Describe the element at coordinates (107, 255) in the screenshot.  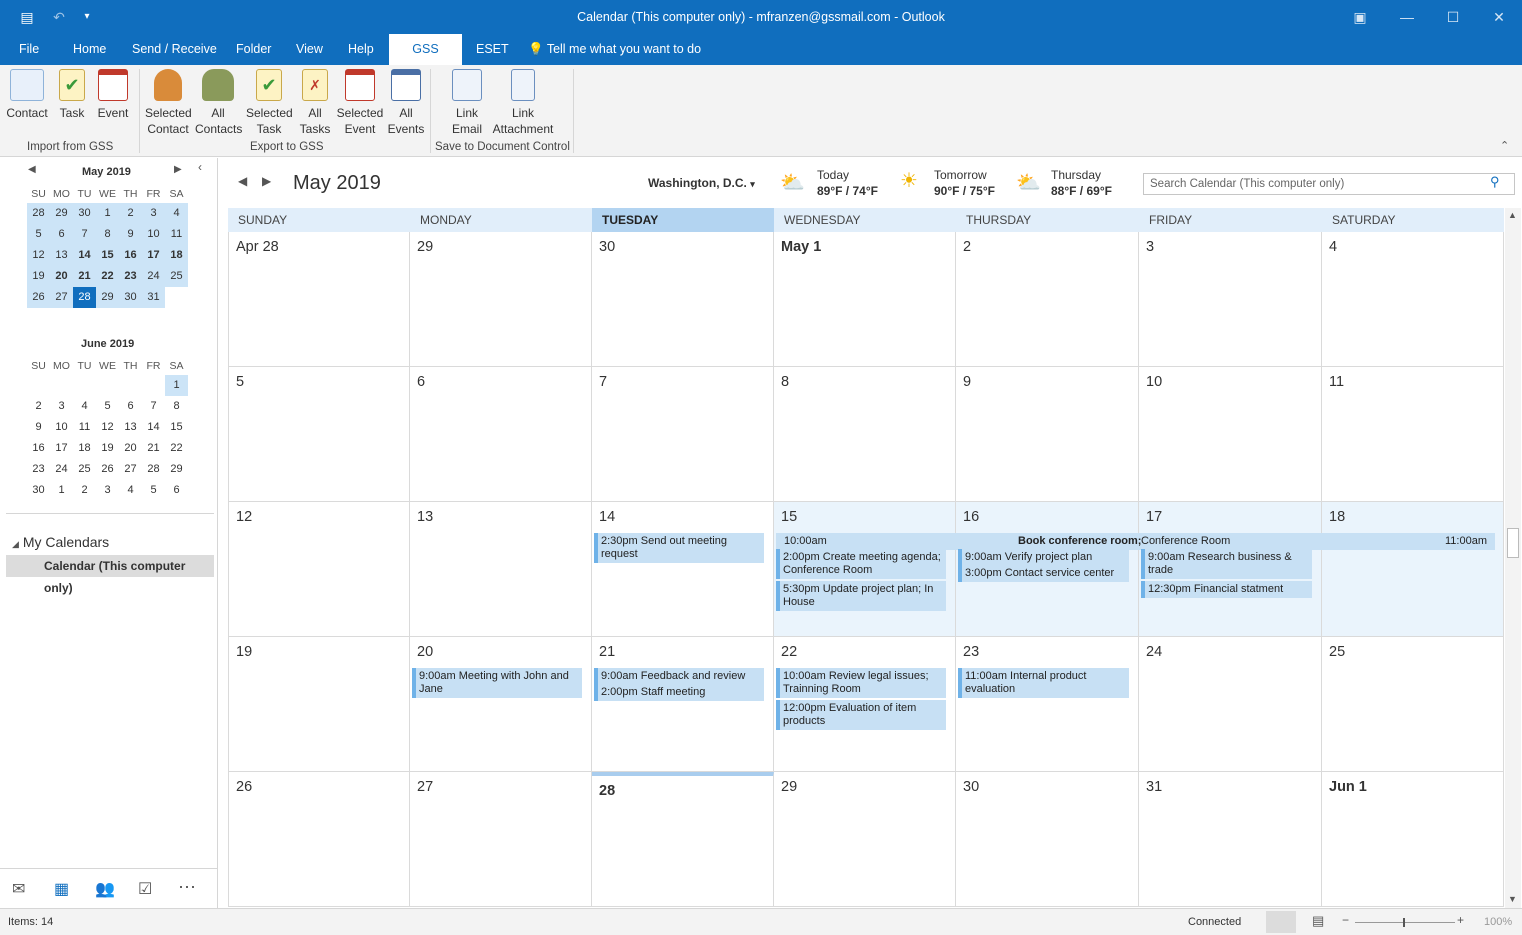
I see `mini-calendar-day: 15` at that location.